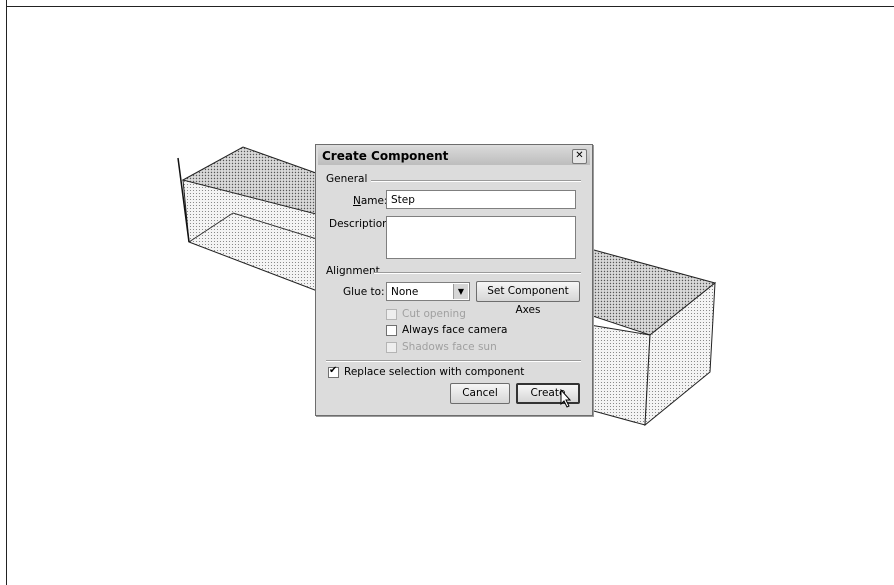  I want to click on set-component-axes-button: Set Component Axes, so click(528, 298).